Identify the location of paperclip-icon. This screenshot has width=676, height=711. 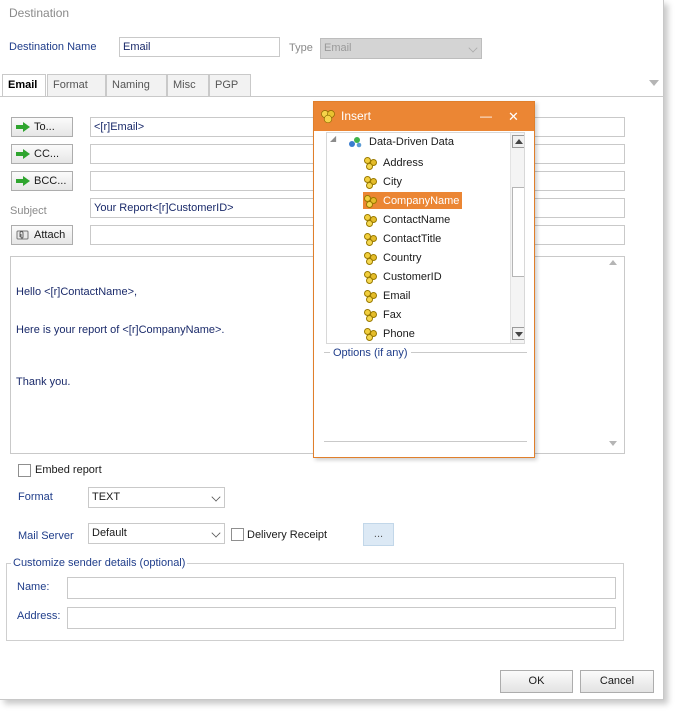
(22, 235).